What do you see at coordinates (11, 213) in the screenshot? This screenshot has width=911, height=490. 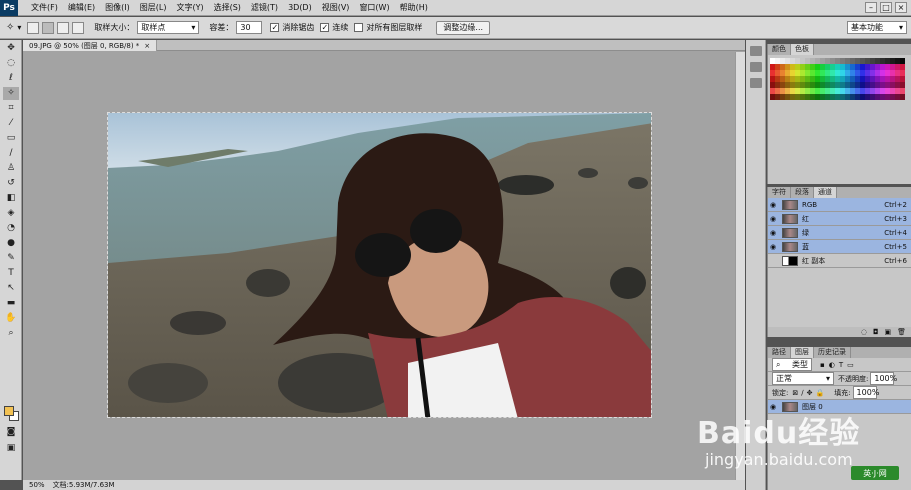 I see `gradient-tool-icon: ◈` at bounding box center [11, 213].